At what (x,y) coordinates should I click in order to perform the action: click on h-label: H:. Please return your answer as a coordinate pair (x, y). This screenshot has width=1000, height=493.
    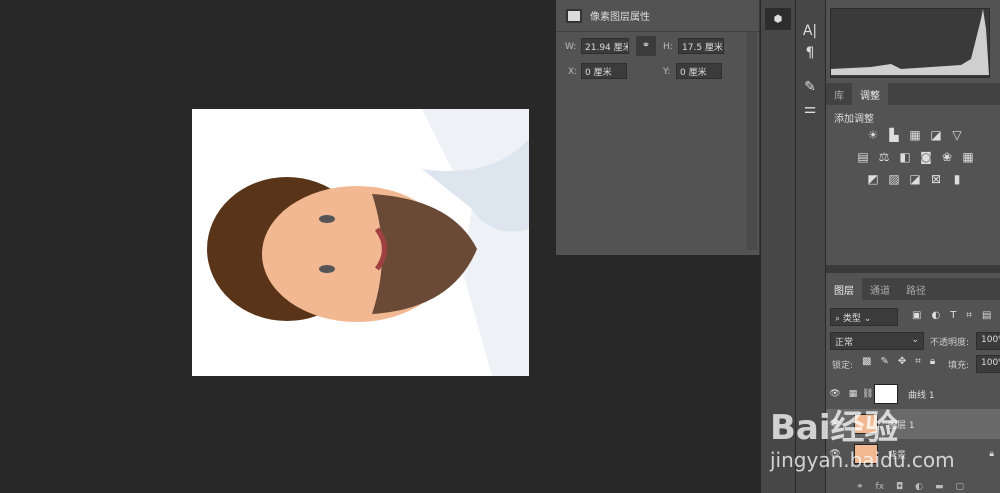
    Looking at the image, I should click on (668, 47).